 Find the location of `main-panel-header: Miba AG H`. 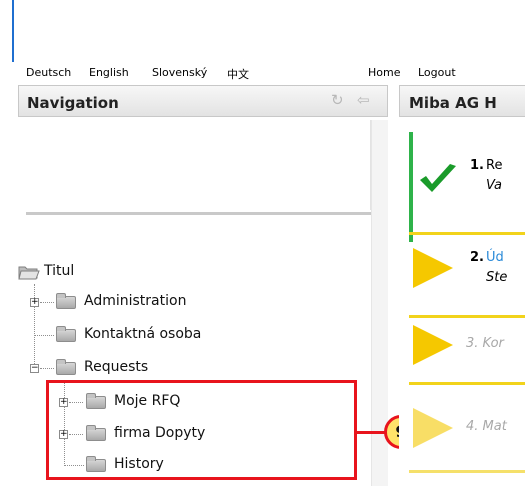

main-panel-header: Miba AG H is located at coordinates (462, 101).